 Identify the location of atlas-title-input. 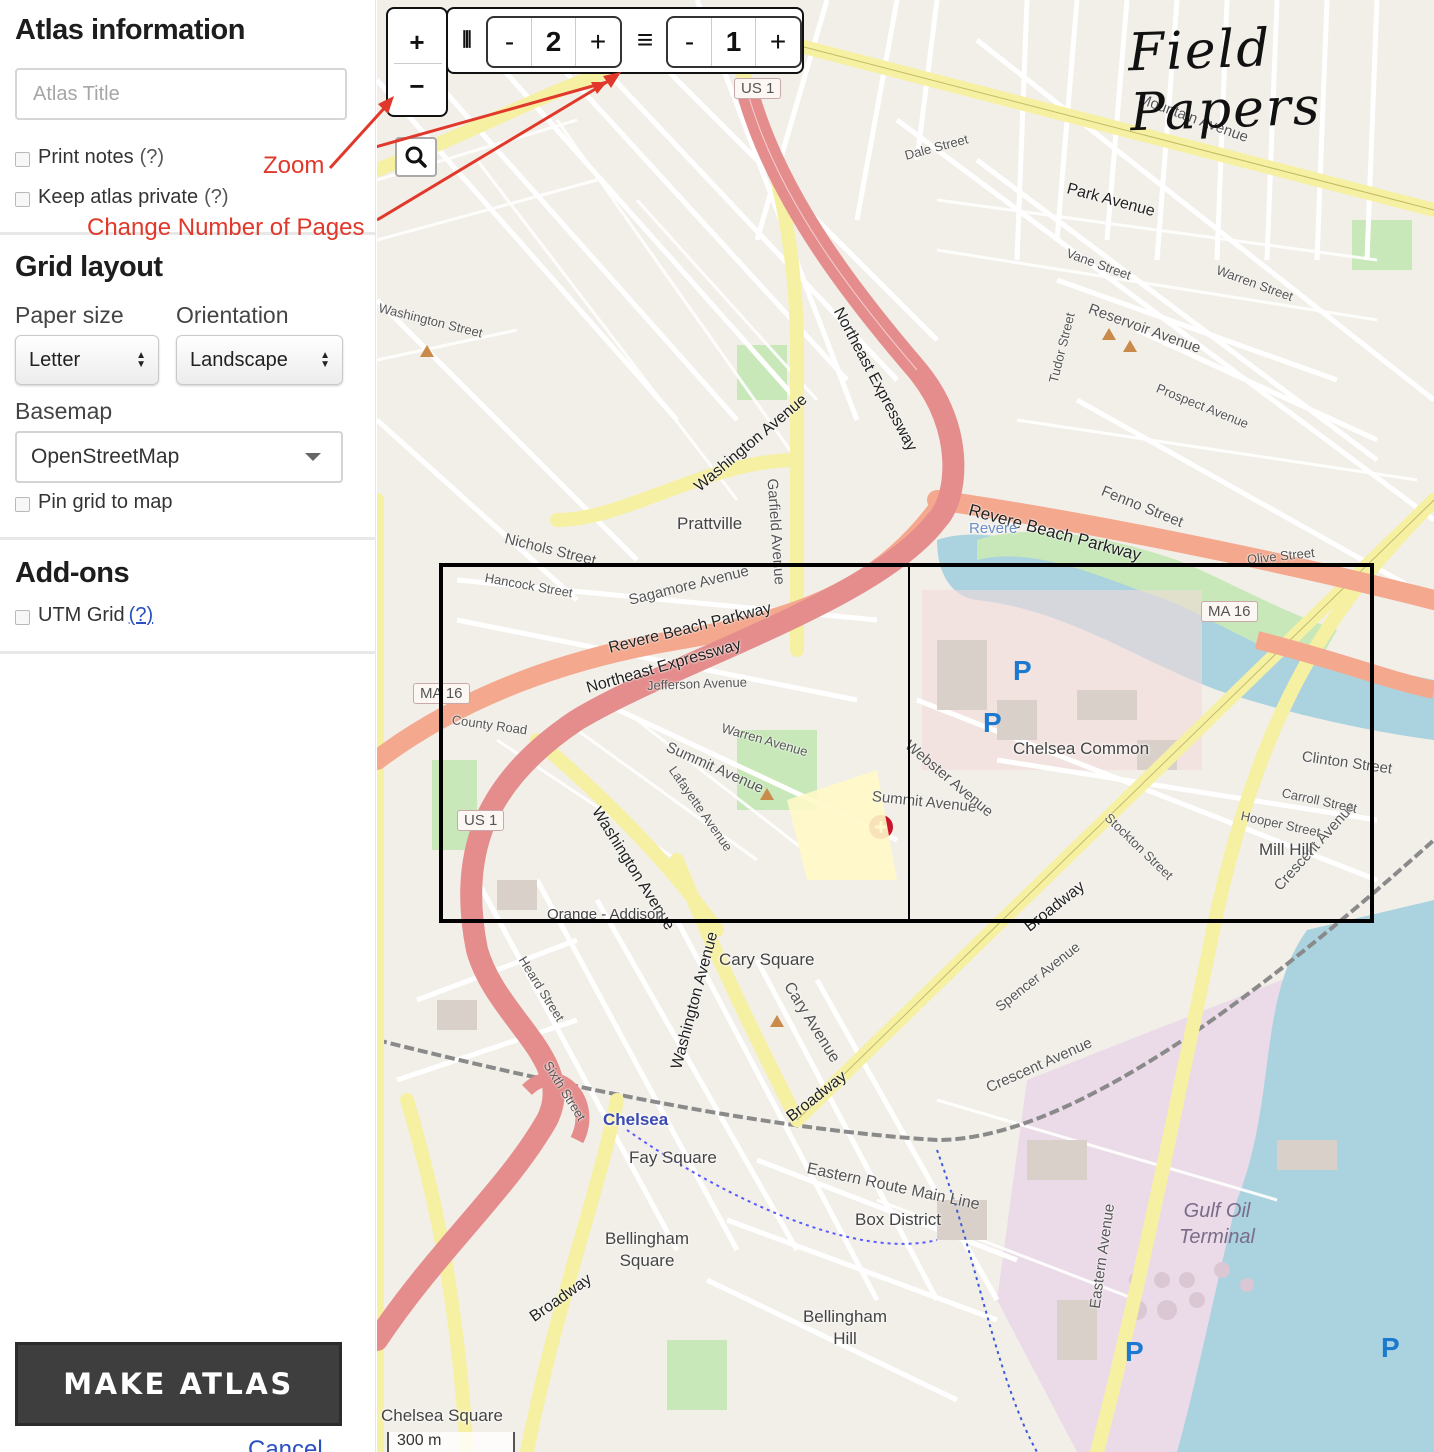
(181, 94).